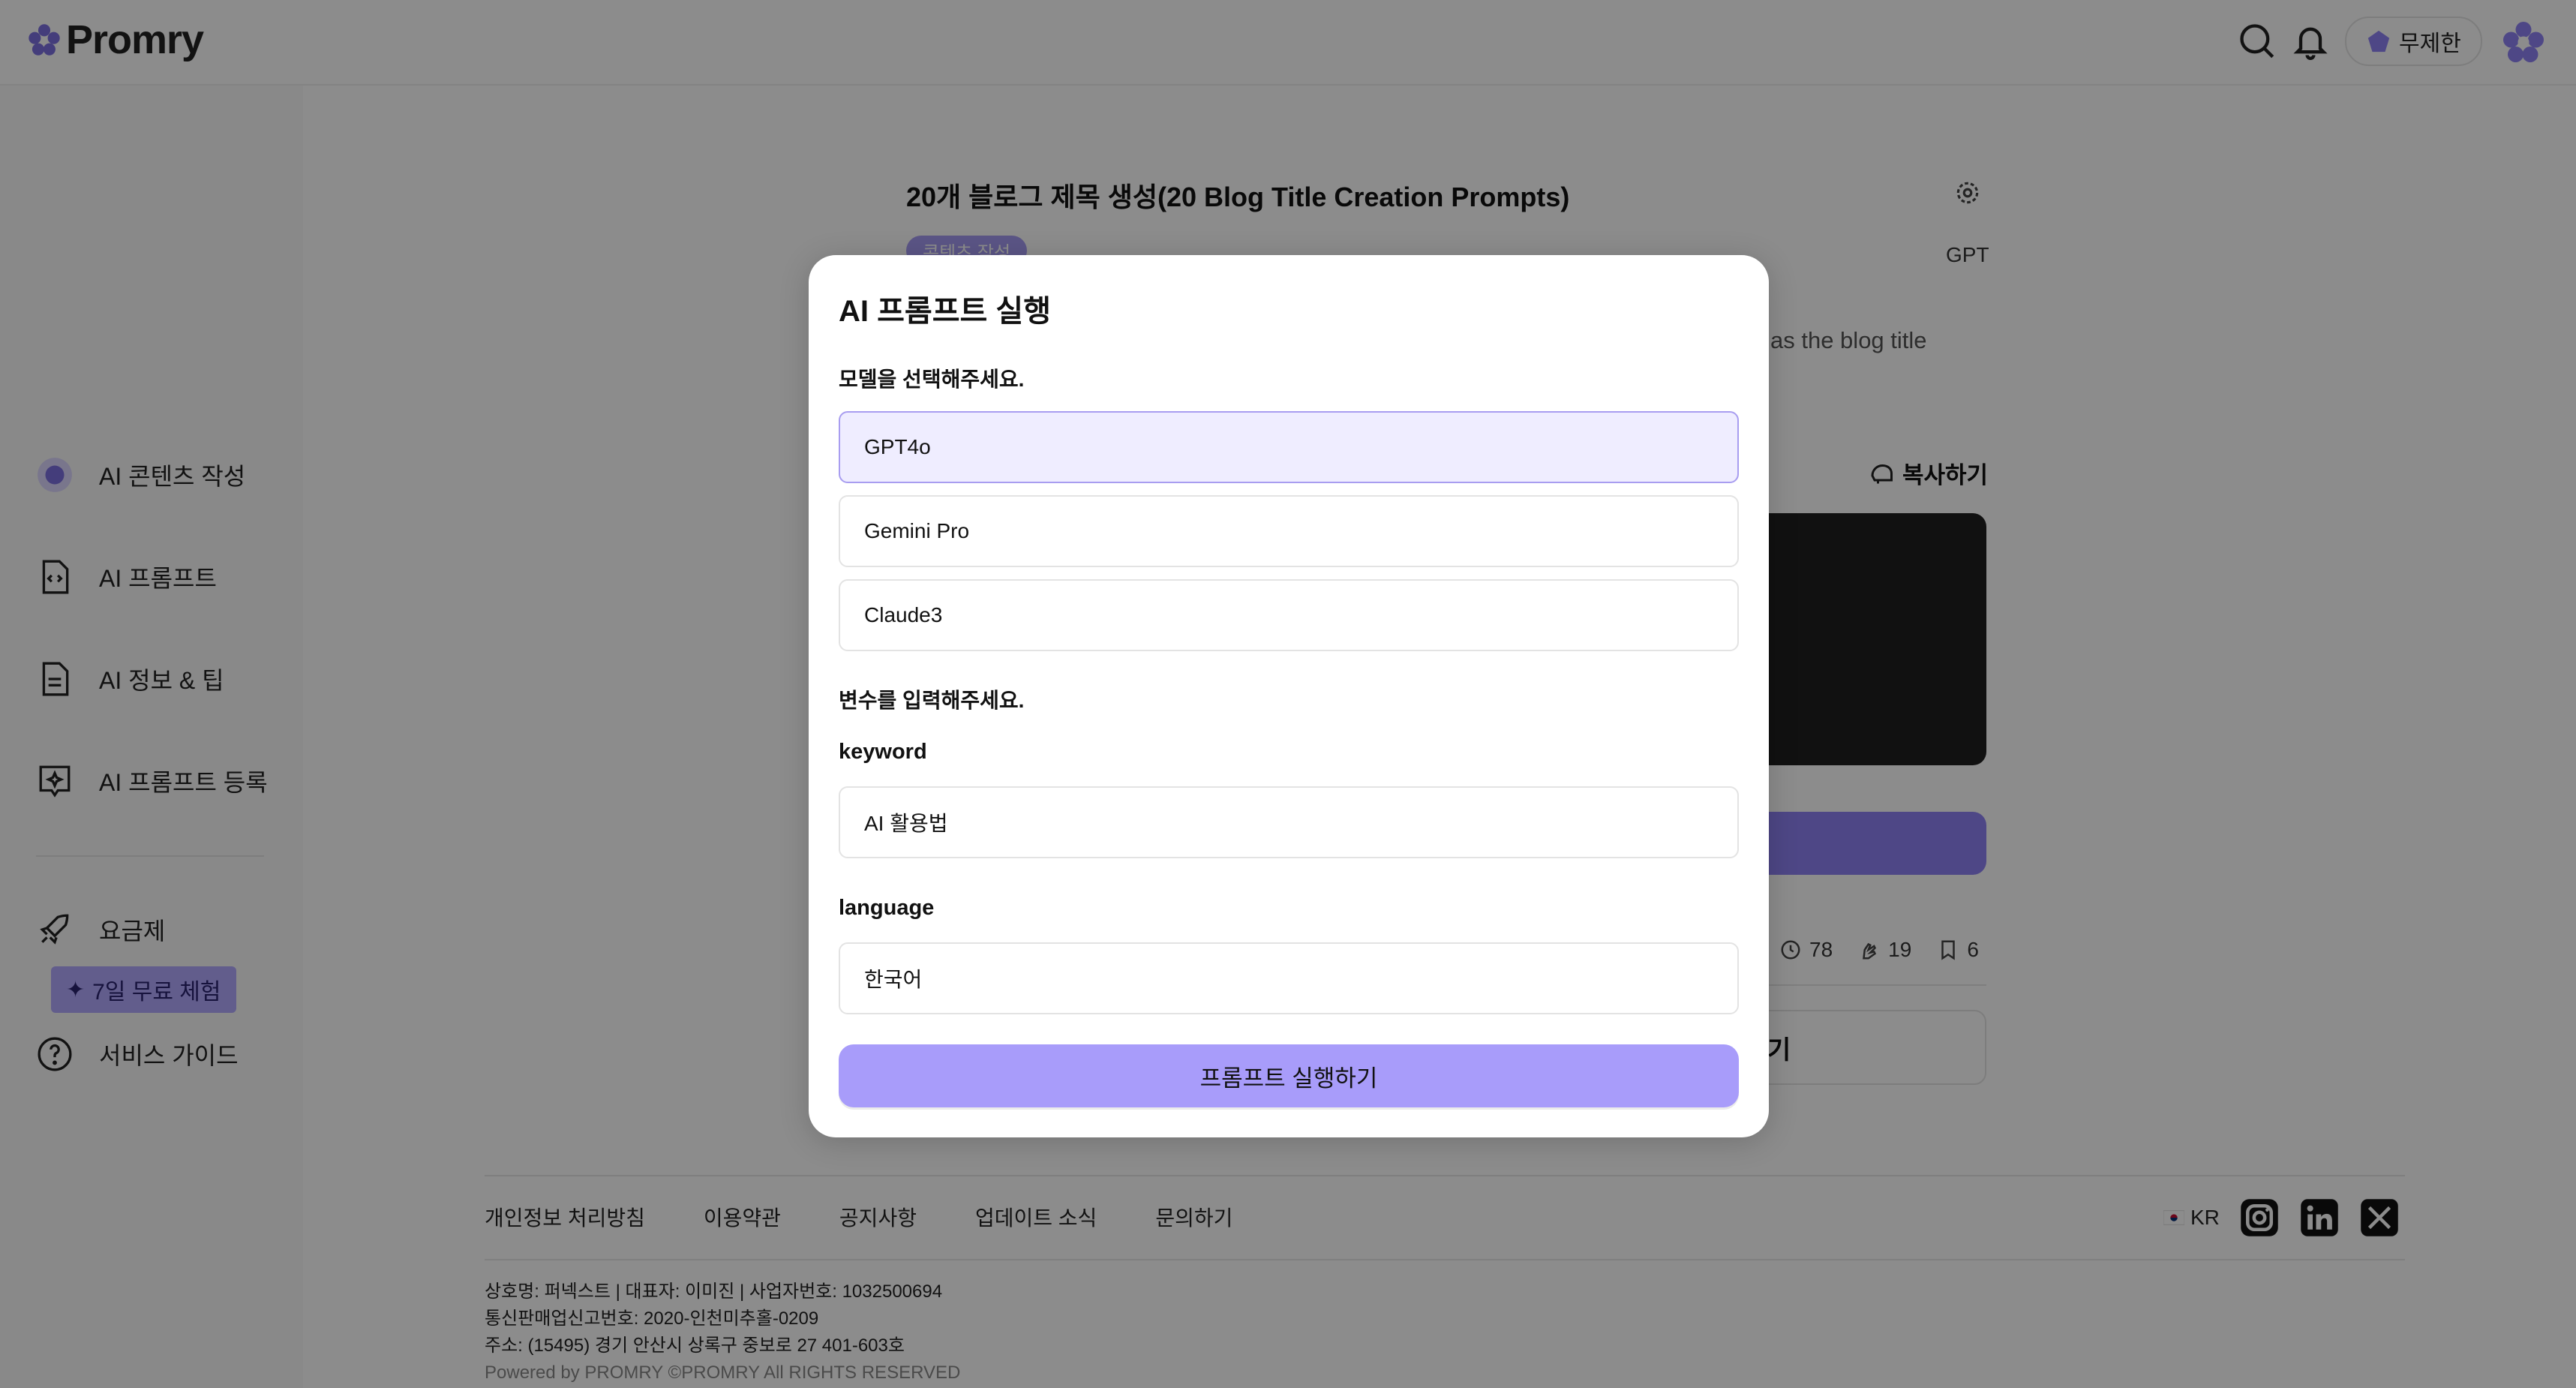 Image resolution: width=2576 pixels, height=1388 pixels. I want to click on model-option-label: GPT4o, so click(897, 446).